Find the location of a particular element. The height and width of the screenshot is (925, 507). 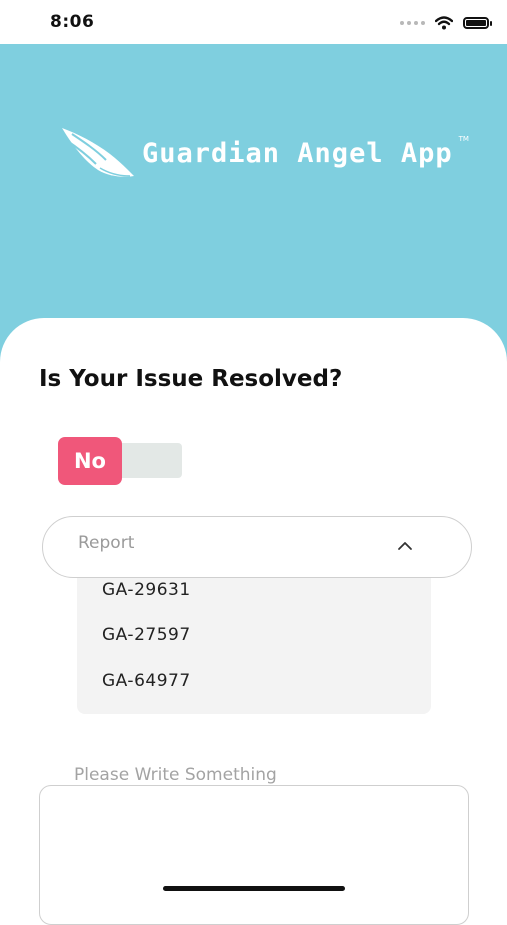

message-textarea-label: Please Write Something is located at coordinates (175, 775).